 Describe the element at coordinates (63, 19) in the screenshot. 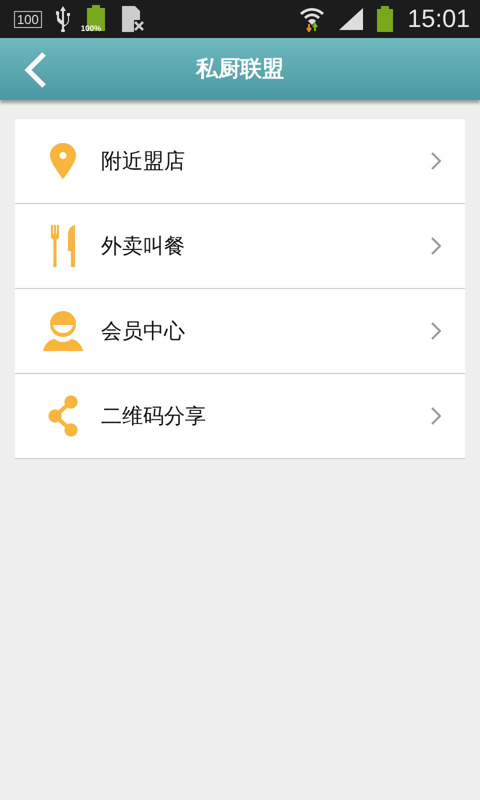

I see `usb-icon` at that location.